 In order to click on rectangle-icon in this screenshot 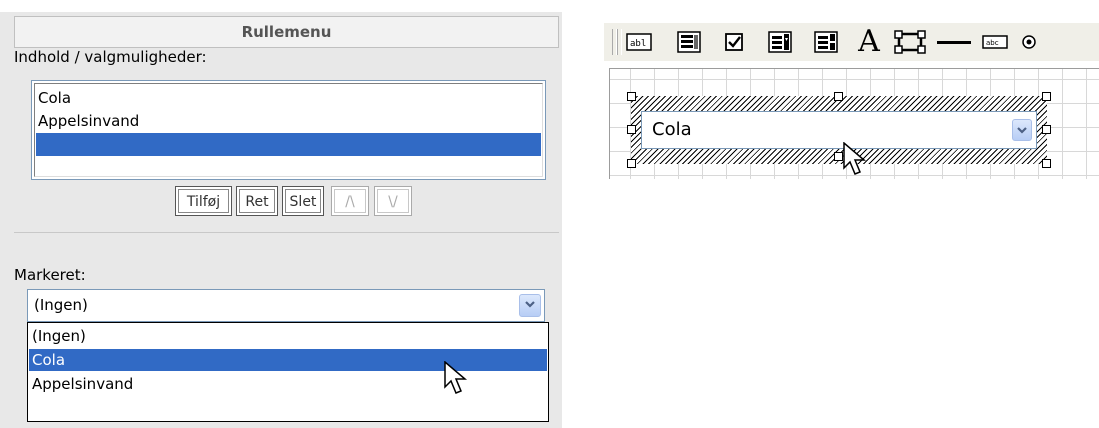, I will do `click(910, 42)`.